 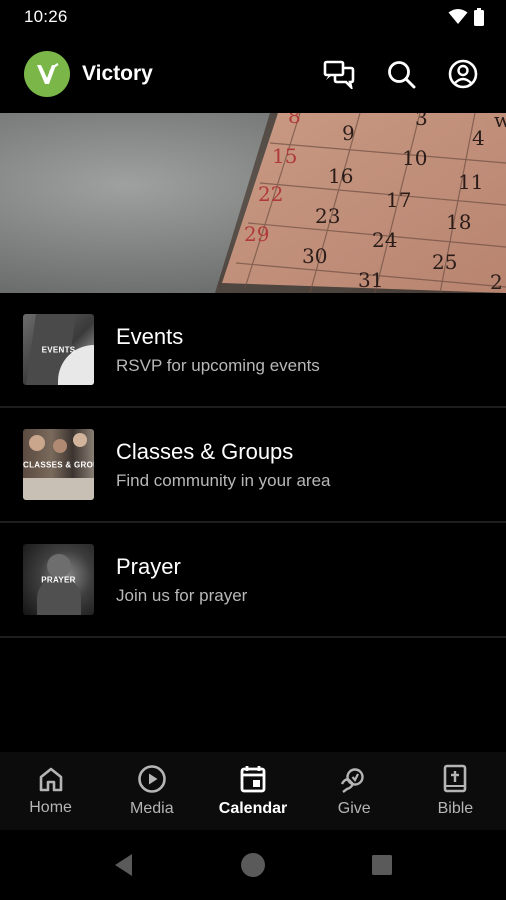 I want to click on wifi-icon, so click(x=458, y=16).